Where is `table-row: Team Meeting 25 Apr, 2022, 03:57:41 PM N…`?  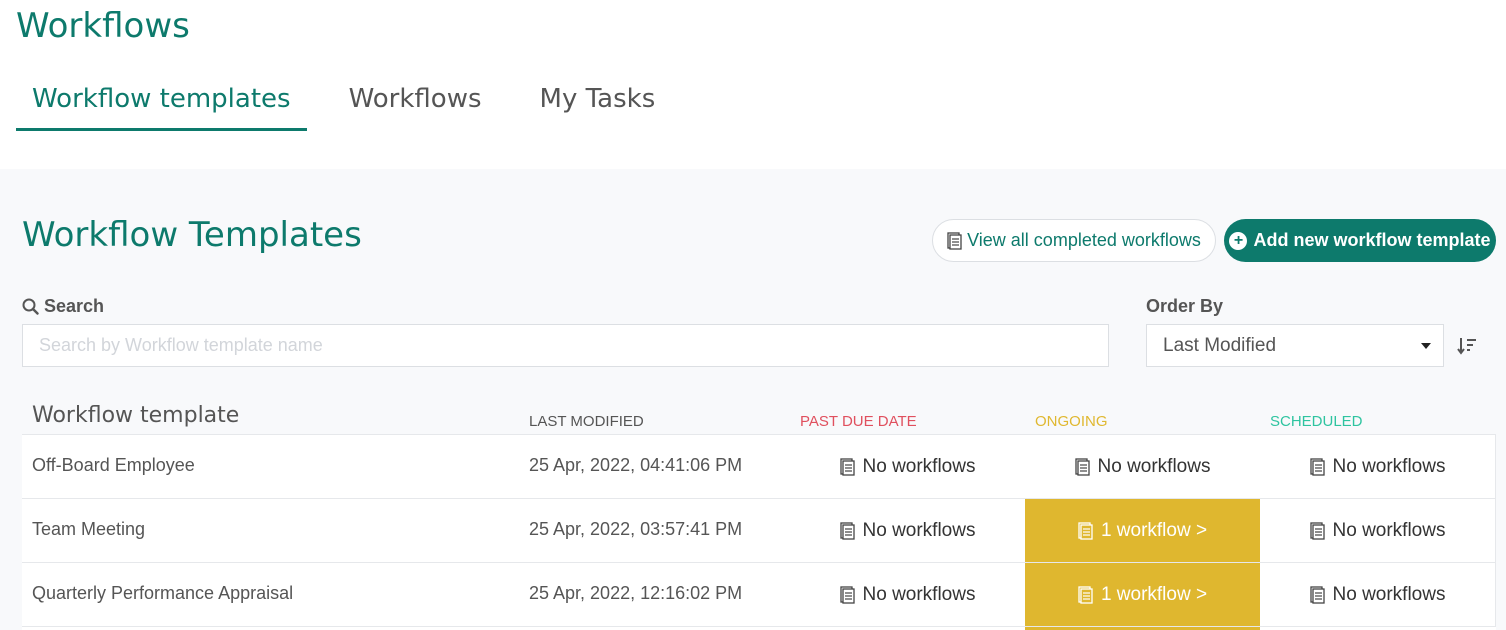
table-row: Team Meeting 25 Apr, 2022, 03:57:41 PM N… is located at coordinates (759, 530).